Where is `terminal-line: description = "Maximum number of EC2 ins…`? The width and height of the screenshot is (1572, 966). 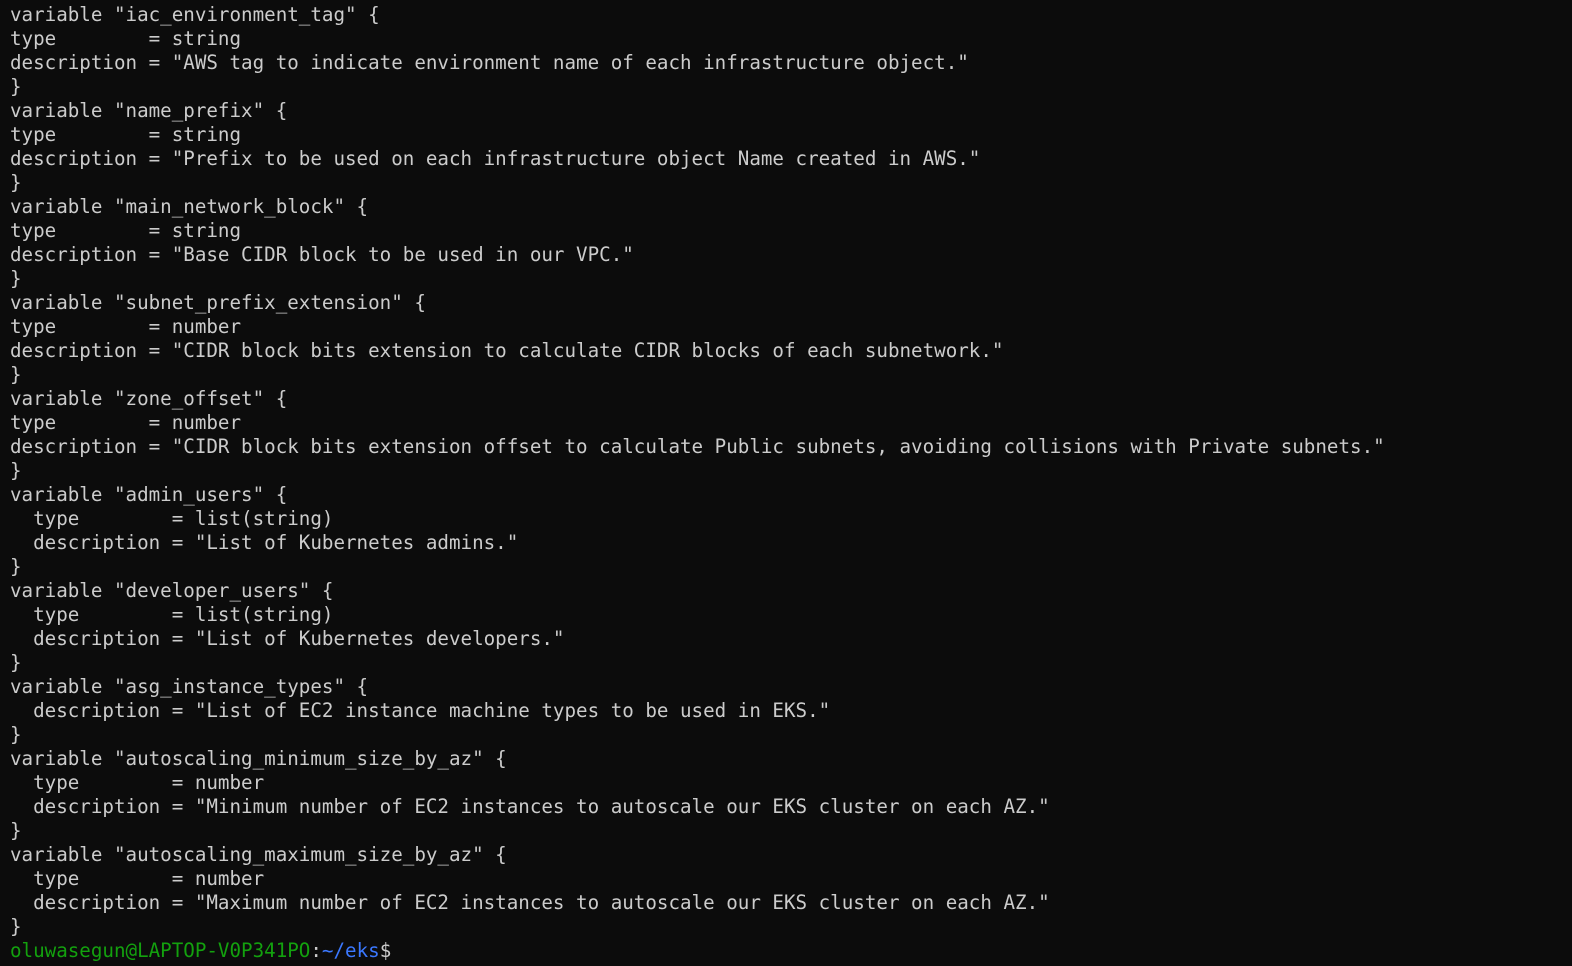
terminal-line: description = "Maximum number of EC2 ins… is located at coordinates (530, 902).